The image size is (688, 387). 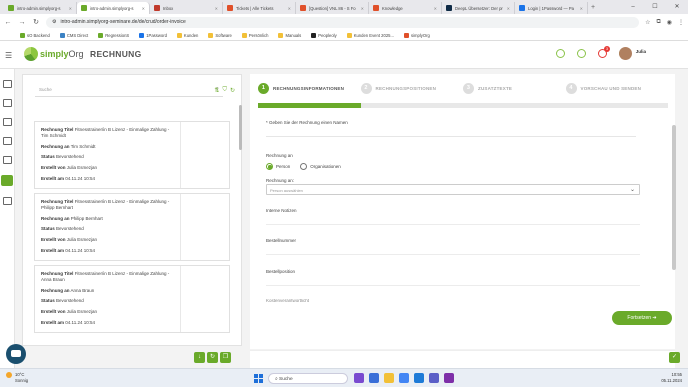 I want to click on bookmark-star-icon: ☆, so click(x=647, y=22).